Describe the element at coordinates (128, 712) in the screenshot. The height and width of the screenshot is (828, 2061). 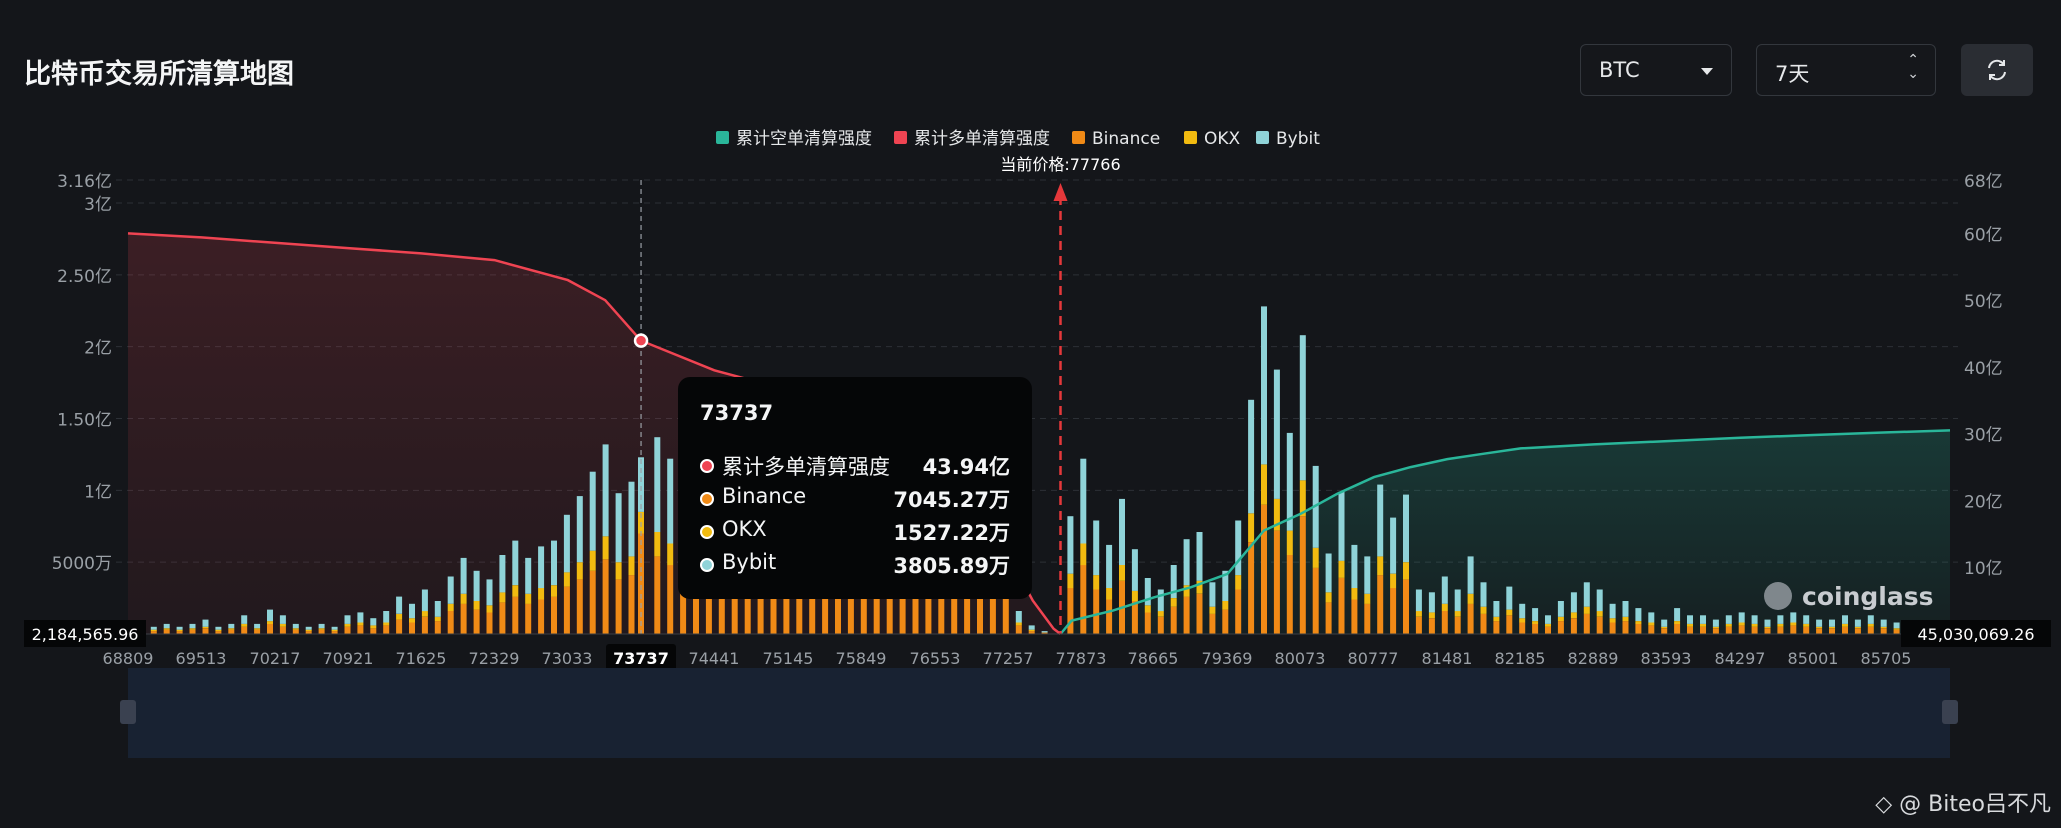
I see `zoom-handle-left` at that location.